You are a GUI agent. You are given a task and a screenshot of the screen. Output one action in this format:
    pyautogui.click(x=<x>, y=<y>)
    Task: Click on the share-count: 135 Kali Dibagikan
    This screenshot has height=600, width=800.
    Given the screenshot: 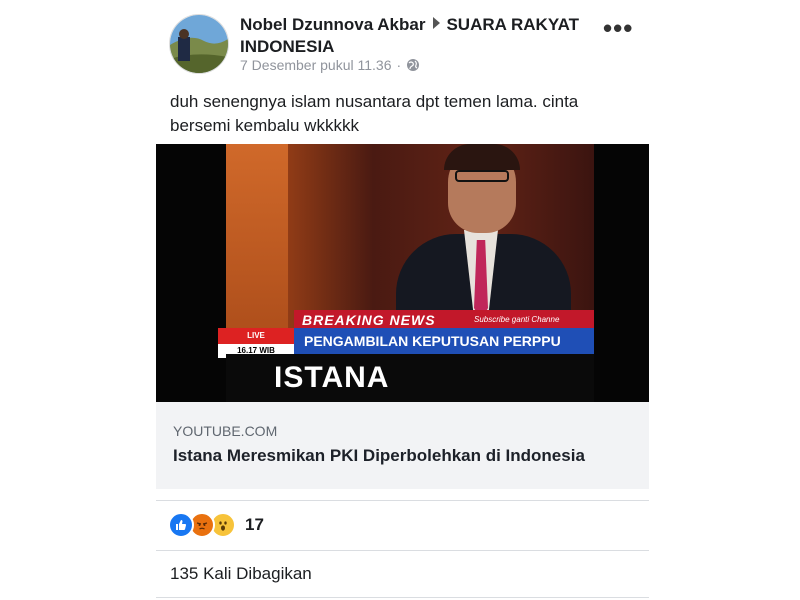 What is the action you would take?
    pyautogui.click(x=241, y=574)
    